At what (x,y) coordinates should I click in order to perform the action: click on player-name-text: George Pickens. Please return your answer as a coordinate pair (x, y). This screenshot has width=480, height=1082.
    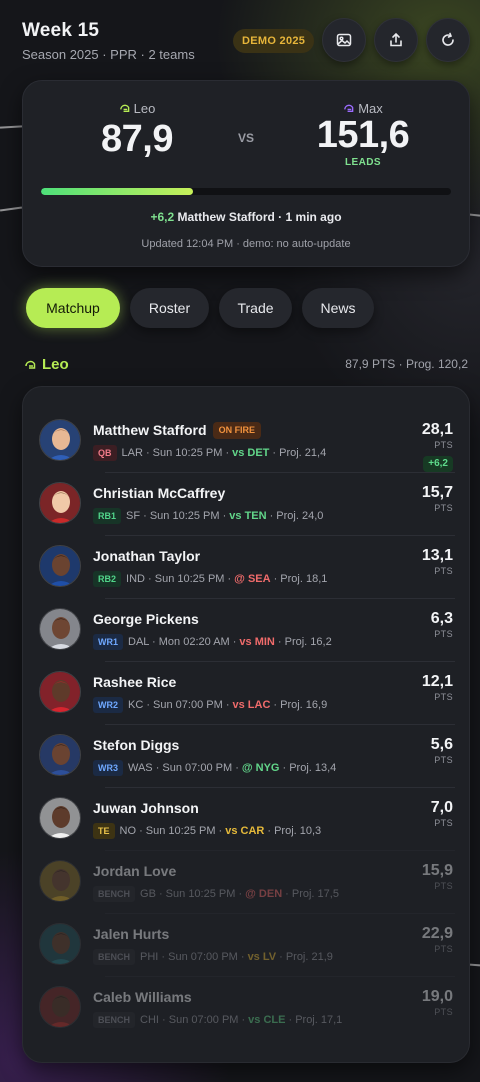
    Looking at the image, I should click on (146, 619).